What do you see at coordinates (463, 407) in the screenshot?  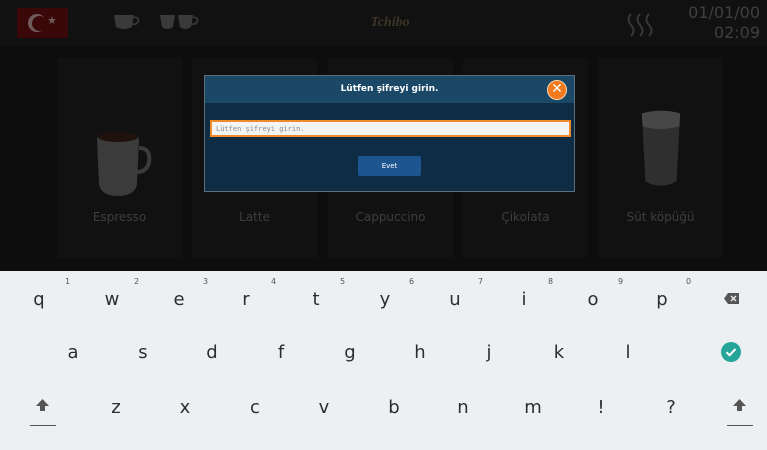 I see `key-label: n` at bounding box center [463, 407].